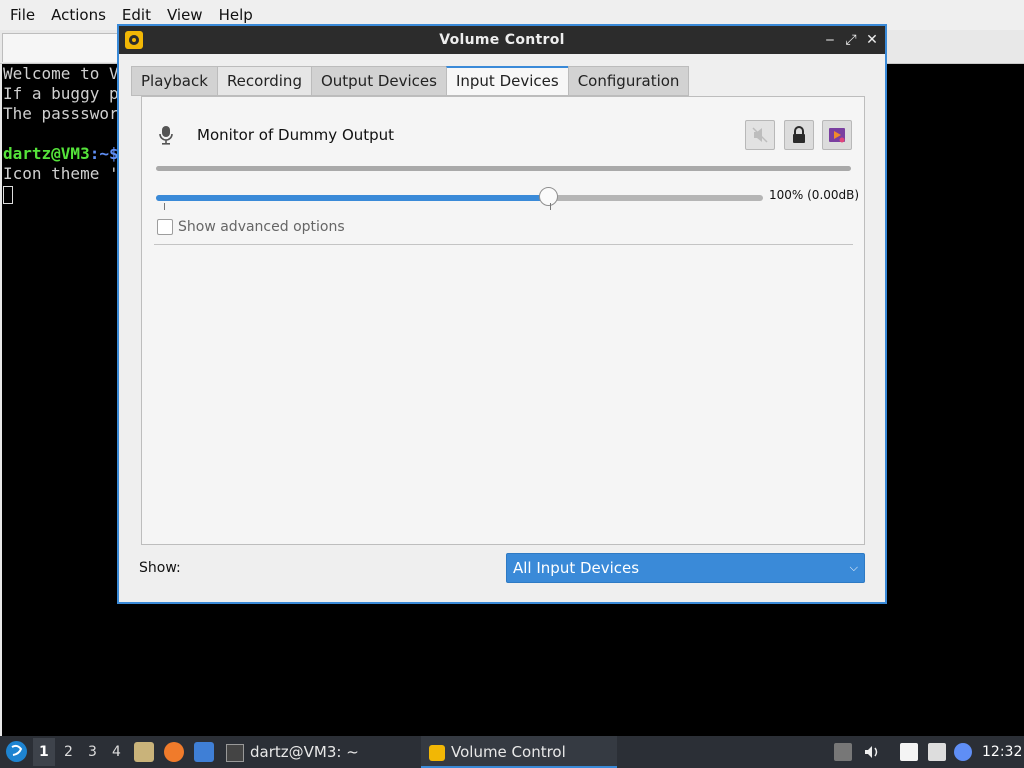  I want to click on workspace-4: 4, so click(116, 752).